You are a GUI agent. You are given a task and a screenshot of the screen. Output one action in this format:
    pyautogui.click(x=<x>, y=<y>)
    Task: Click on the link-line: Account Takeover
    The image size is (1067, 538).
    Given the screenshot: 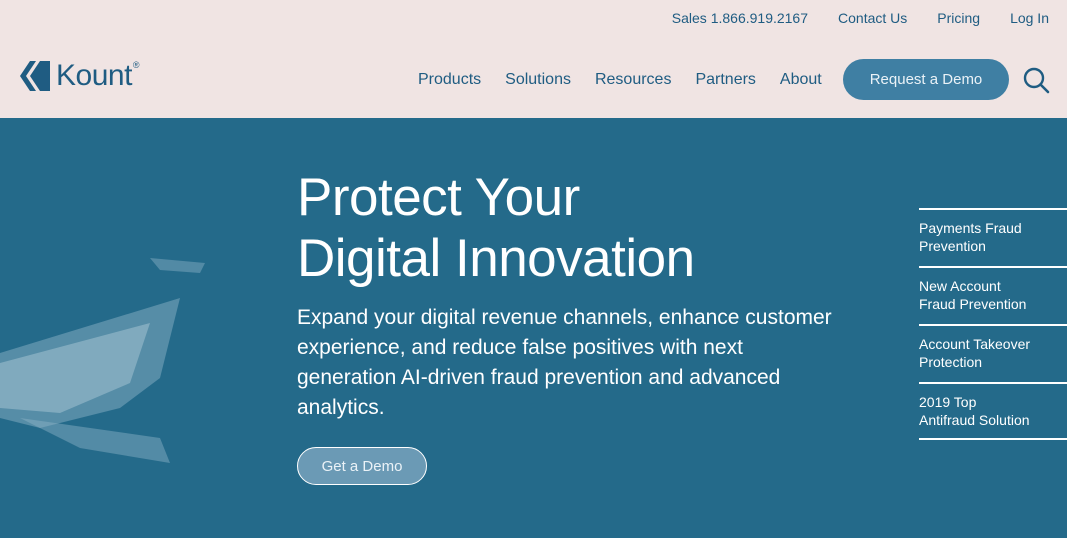 What is the action you would take?
    pyautogui.click(x=975, y=344)
    